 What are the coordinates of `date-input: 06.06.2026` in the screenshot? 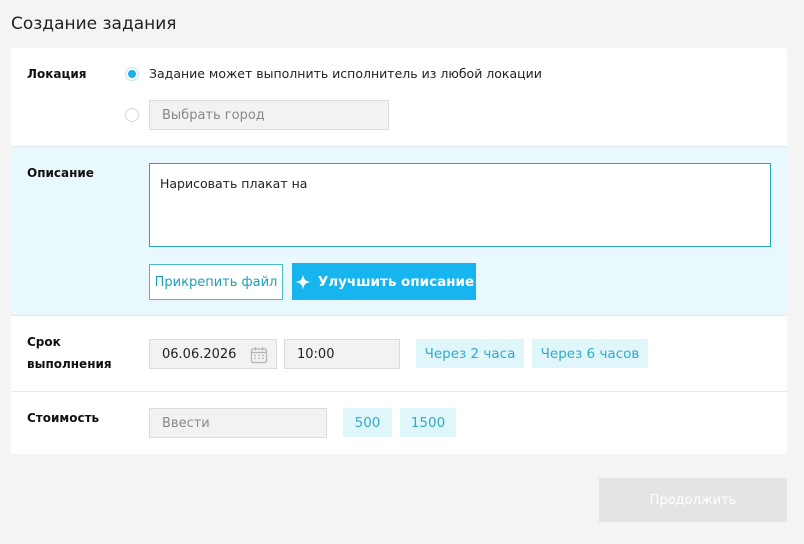 It's located at (213, 354).